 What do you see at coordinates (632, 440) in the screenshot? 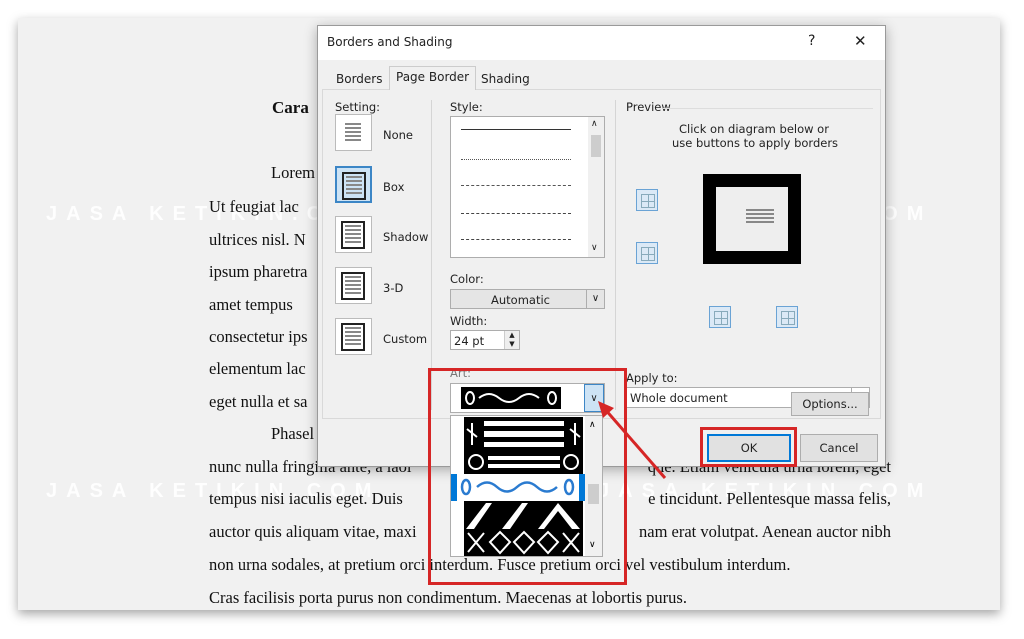
I see `arrow-icon` at bounding box center [632, 440].